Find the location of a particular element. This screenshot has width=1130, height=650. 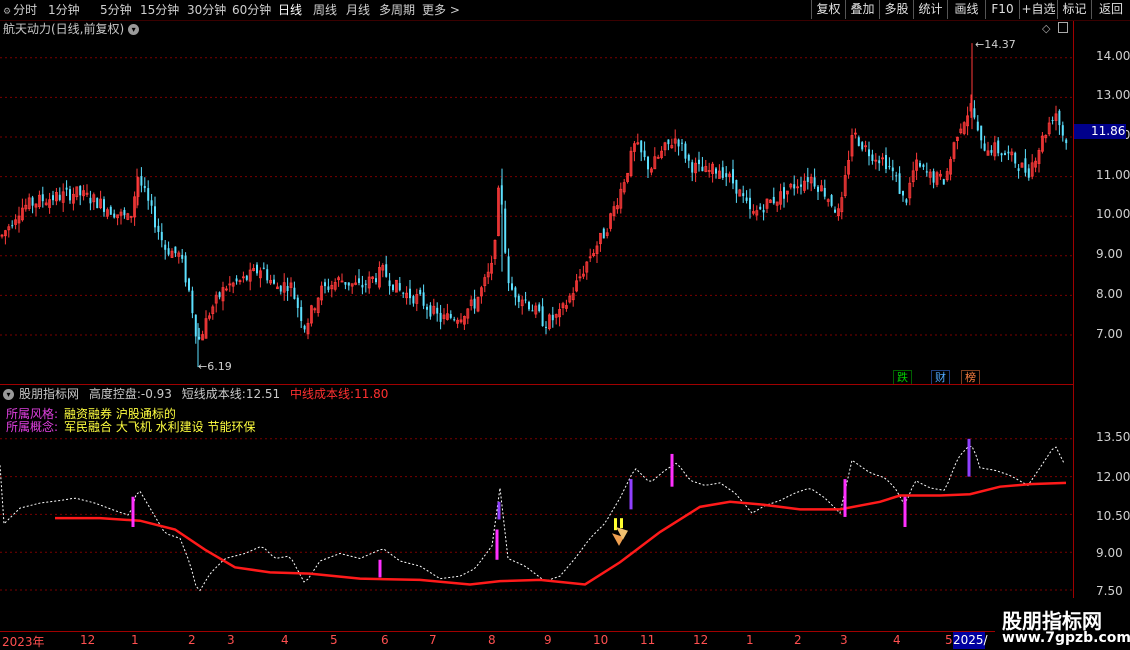

short-cost-value: 12.51 is located at coordinates (263, 394).